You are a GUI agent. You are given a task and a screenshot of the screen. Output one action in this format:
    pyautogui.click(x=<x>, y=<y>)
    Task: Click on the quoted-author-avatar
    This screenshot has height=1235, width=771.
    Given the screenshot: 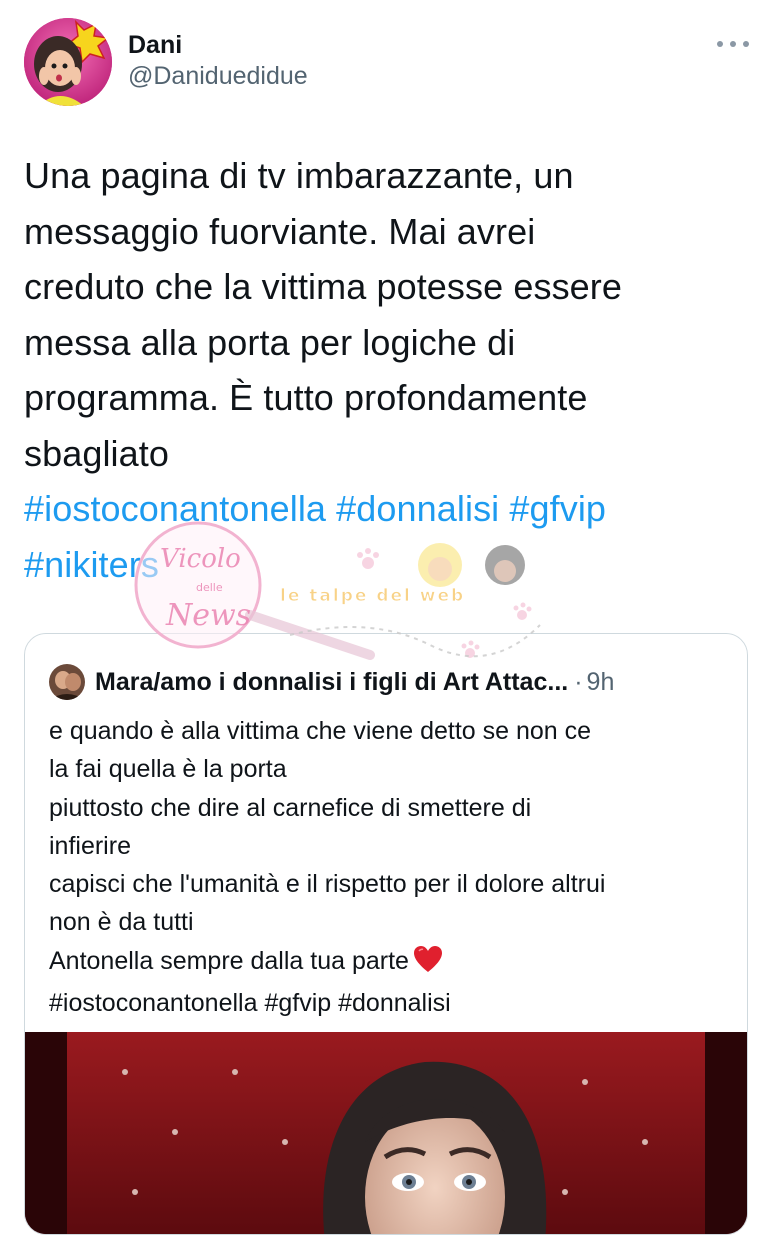 What is the action you would take?
    pyautogui.click(x=67, y=682)
    